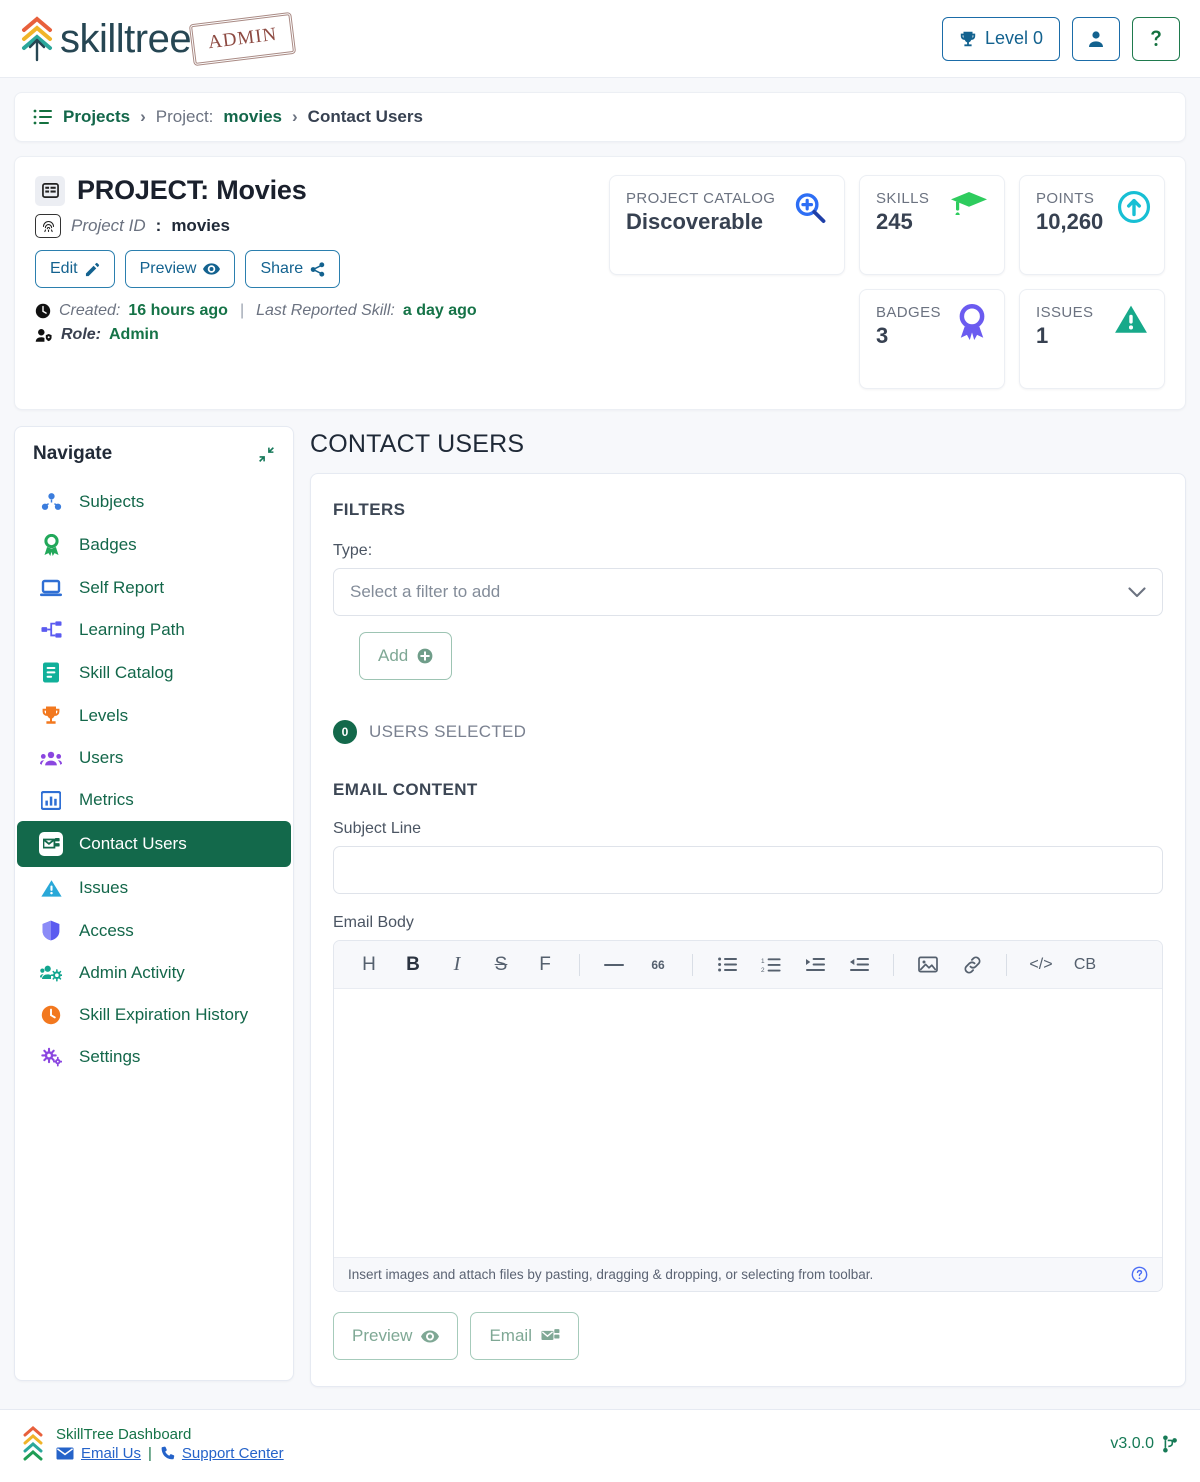  I want to click on sidebar-item-users: Users, so click(154, 758).